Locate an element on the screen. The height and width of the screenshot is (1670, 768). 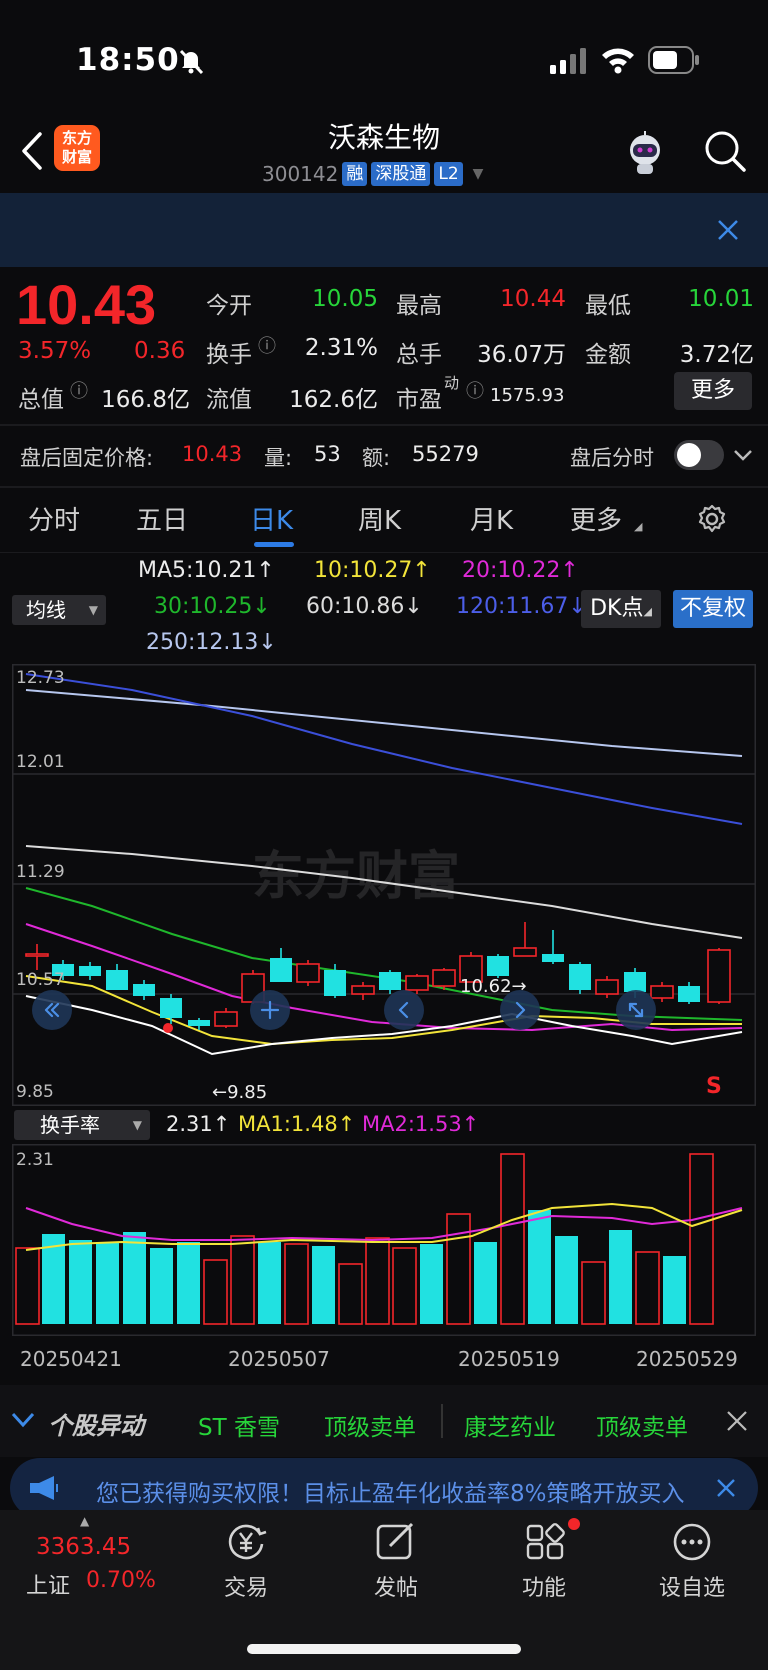
dk-point-button: DK点◢ is located at coordinates (621, 609).